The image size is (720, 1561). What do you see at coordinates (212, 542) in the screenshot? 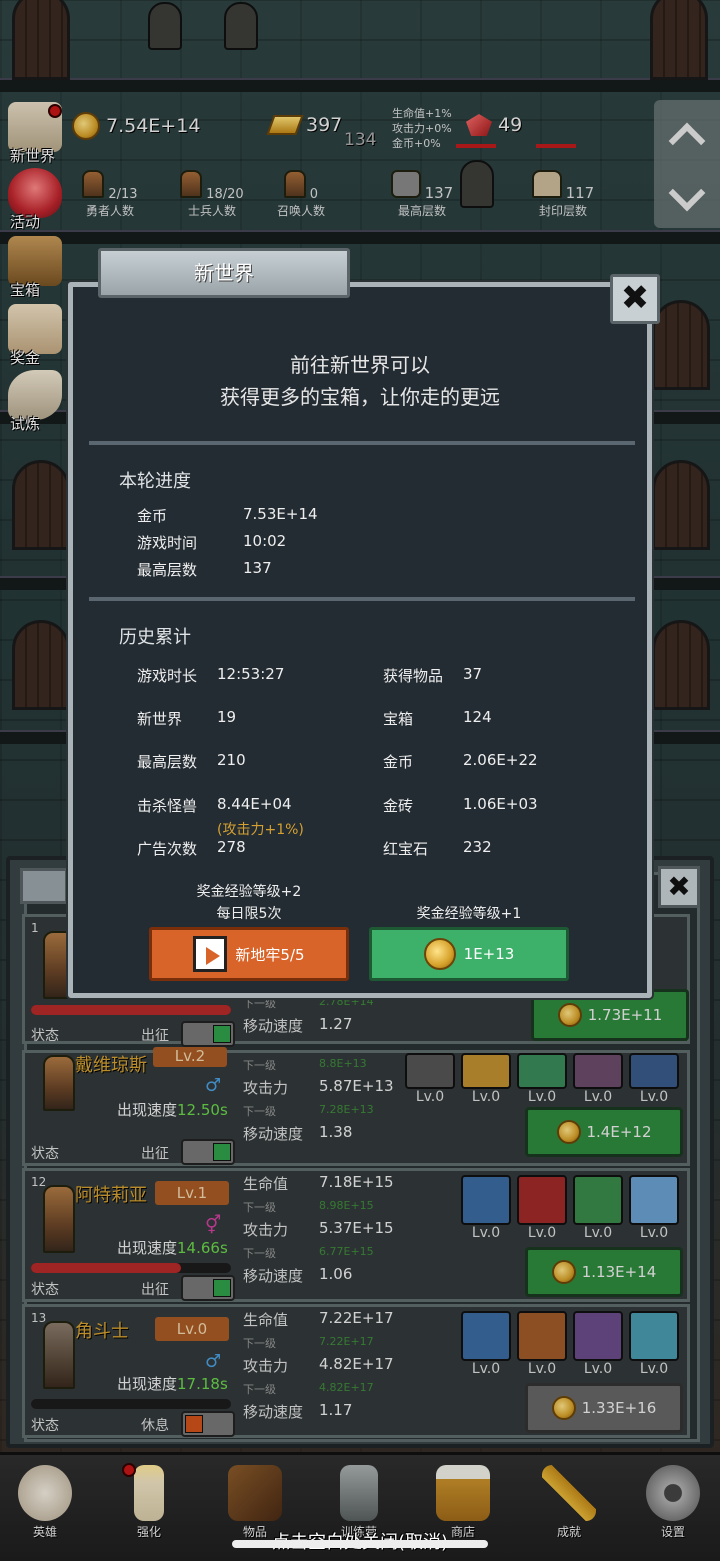
I see `stat-row: 游戏时间 10:02` at bounding box center [212, 542].